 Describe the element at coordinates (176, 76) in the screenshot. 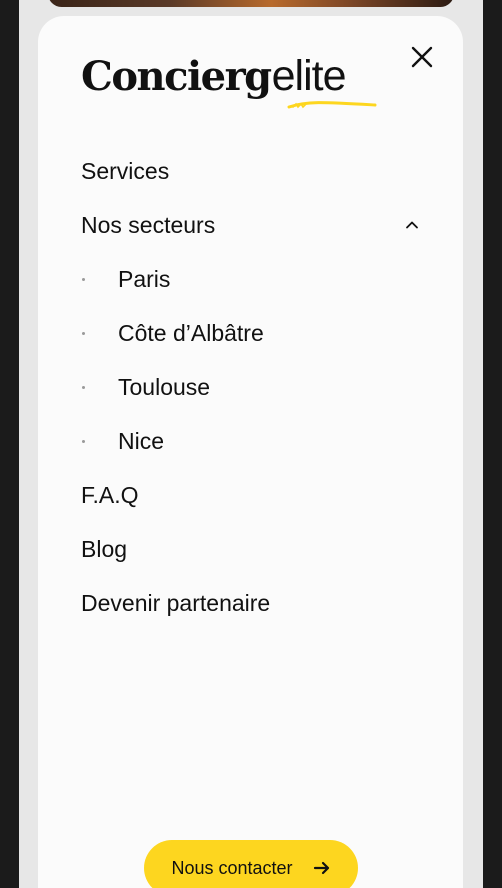

I see `logo-main-text: Concierg` at that location.